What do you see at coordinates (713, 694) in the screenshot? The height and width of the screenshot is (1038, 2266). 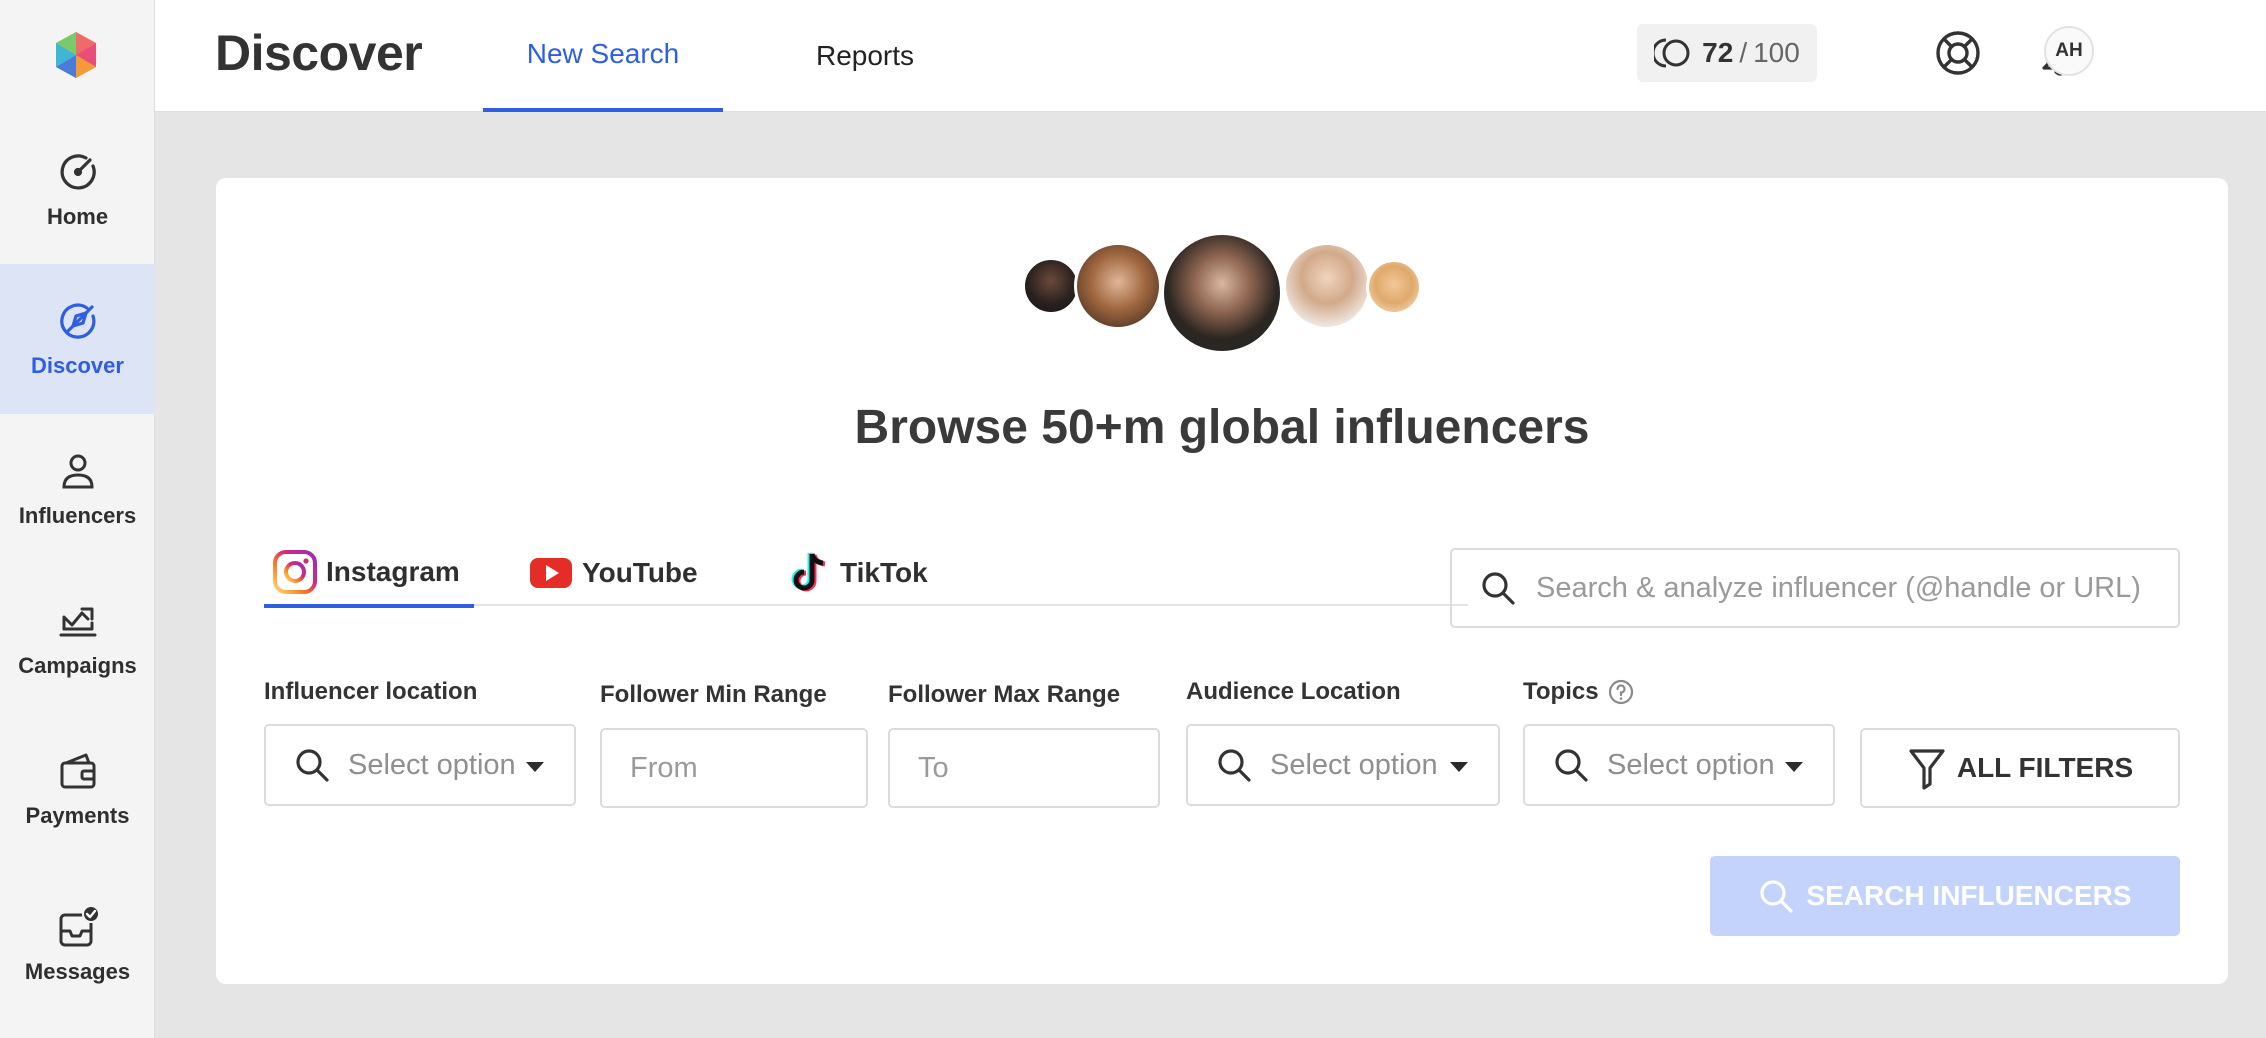 I see `follower-min-label: Follower Min Range` at bounding box center [713, 694].